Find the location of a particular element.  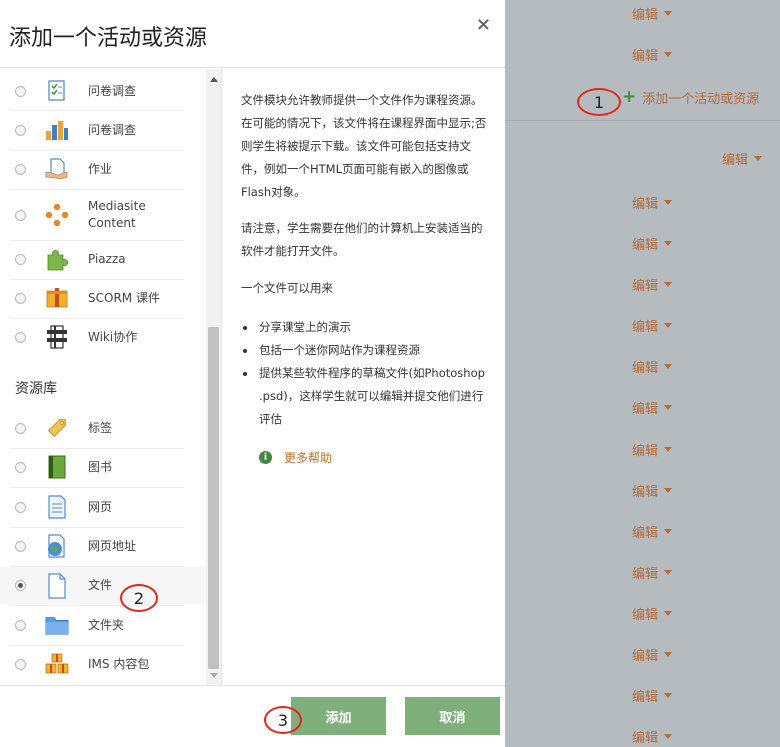

folder-icon is located at coordinates (57, 625).